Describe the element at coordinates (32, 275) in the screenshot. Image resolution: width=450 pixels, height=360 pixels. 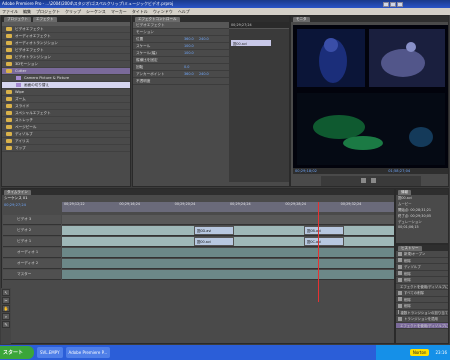
I see `track-header: マスター` at that location.